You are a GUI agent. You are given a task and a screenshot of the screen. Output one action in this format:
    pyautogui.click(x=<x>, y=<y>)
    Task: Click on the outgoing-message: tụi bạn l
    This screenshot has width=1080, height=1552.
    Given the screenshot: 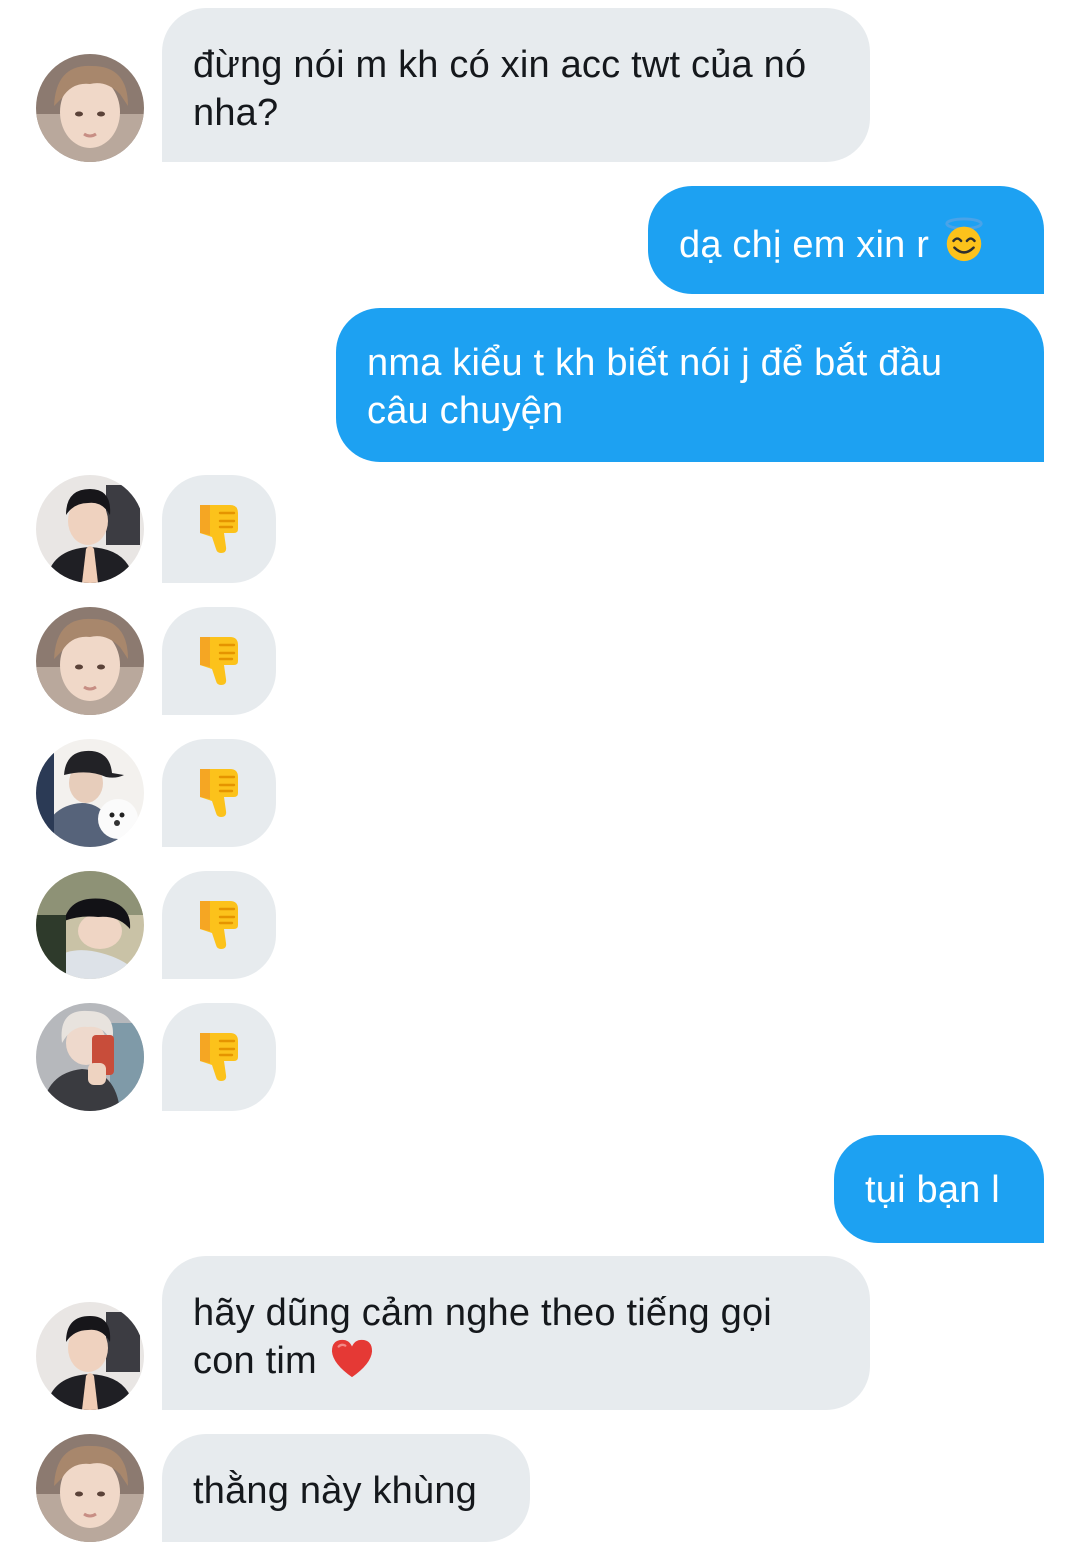 What is the action you would take?
    pyautogui.click(x=939, y=1189)
    